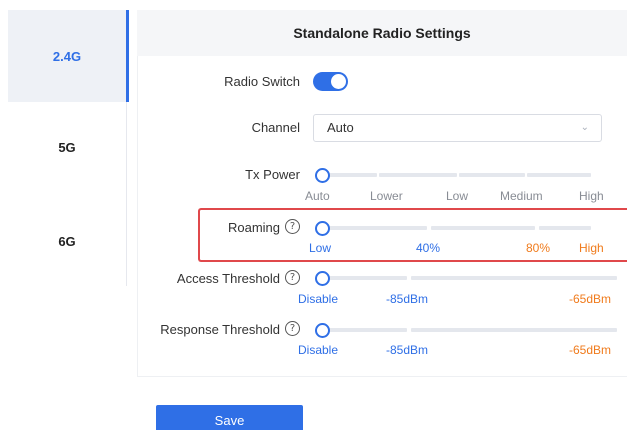 This screenshot has height=430, width=627. I want to click on access-threshold-tick: -65dBm, so click(590, 299).